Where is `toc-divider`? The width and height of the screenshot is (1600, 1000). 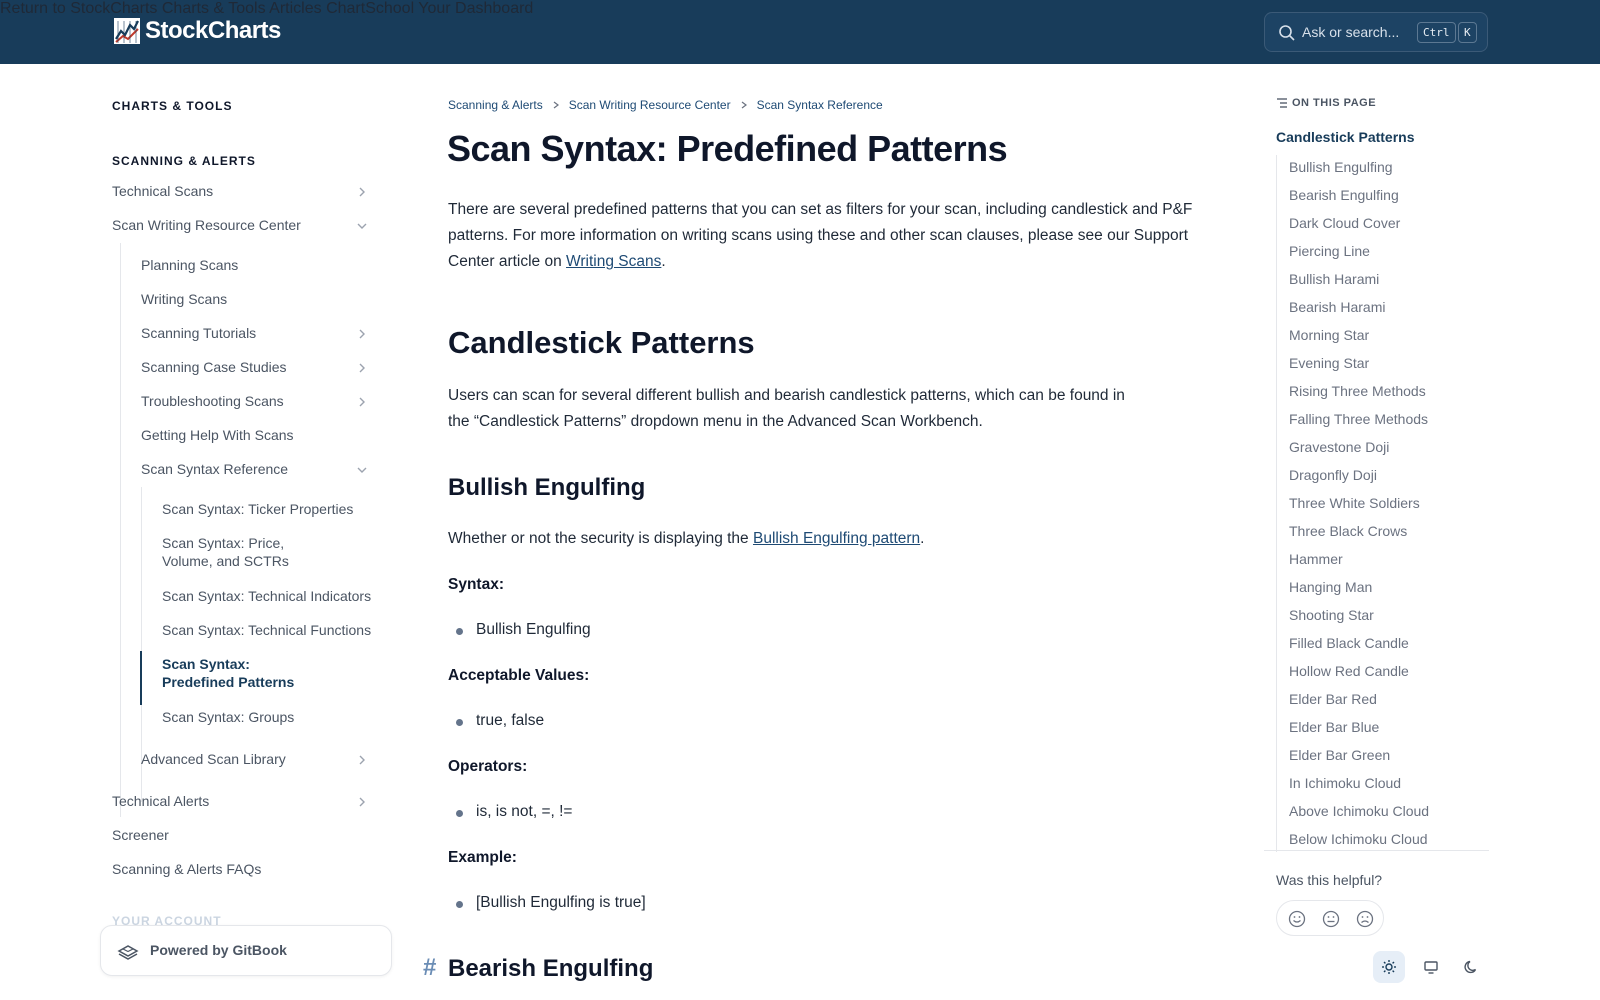
toc-divider is located at coordinates (1376, 850).